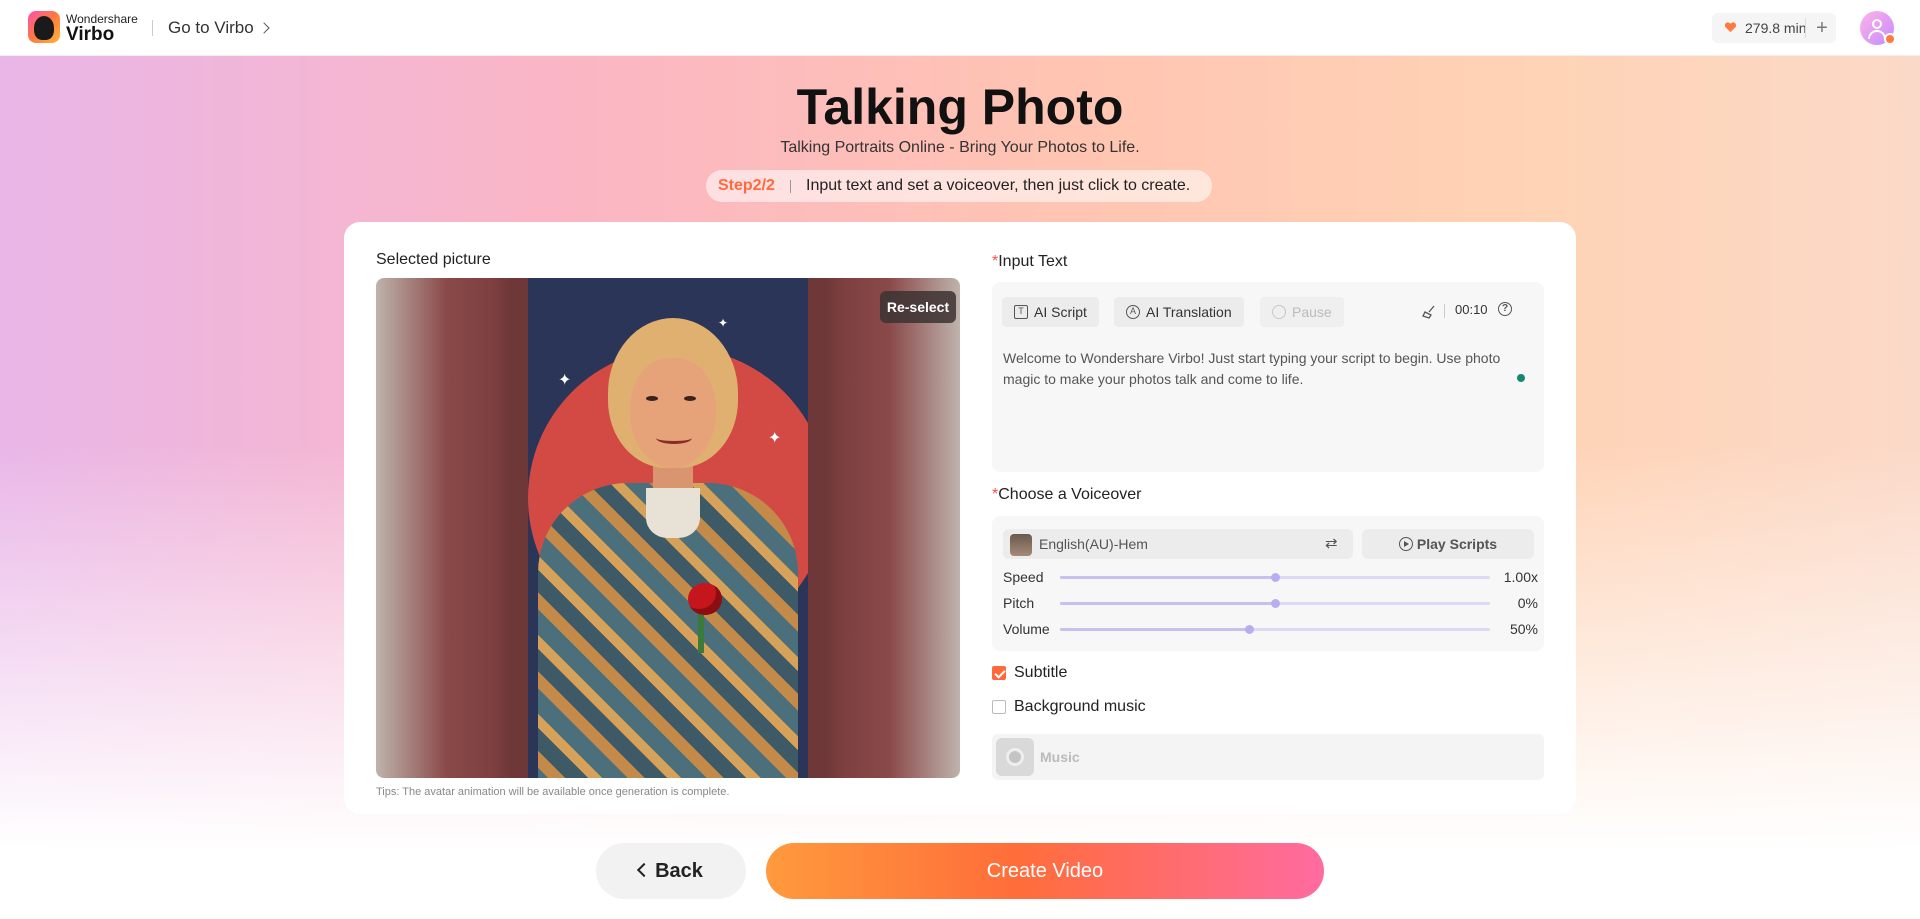  I want to click on speed-track, so click(1275, 577).